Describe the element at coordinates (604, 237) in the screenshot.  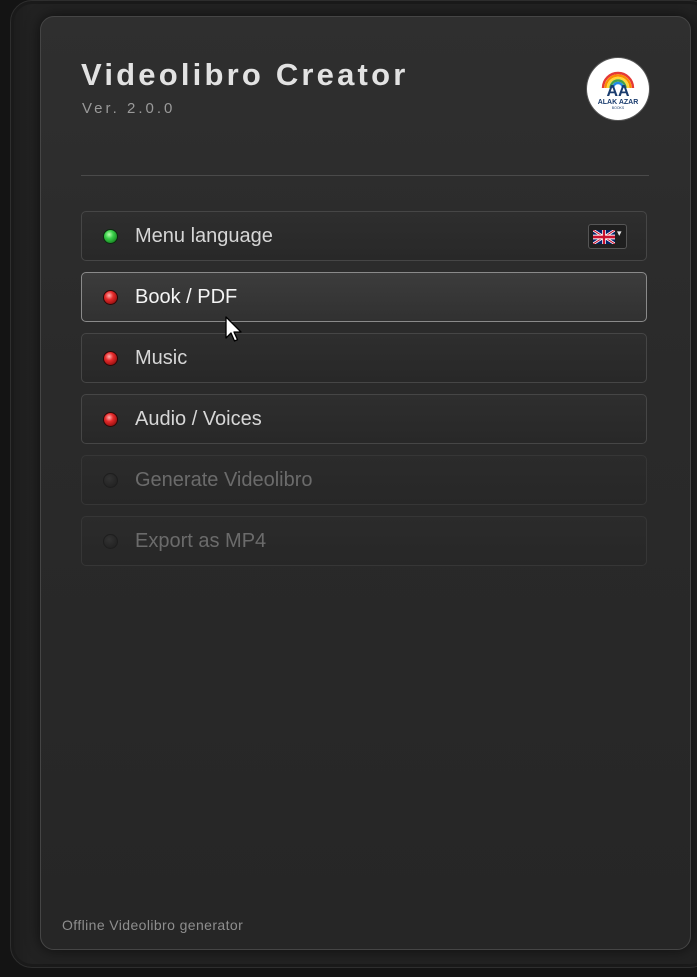
I see `uk-flag-icon` at that location.